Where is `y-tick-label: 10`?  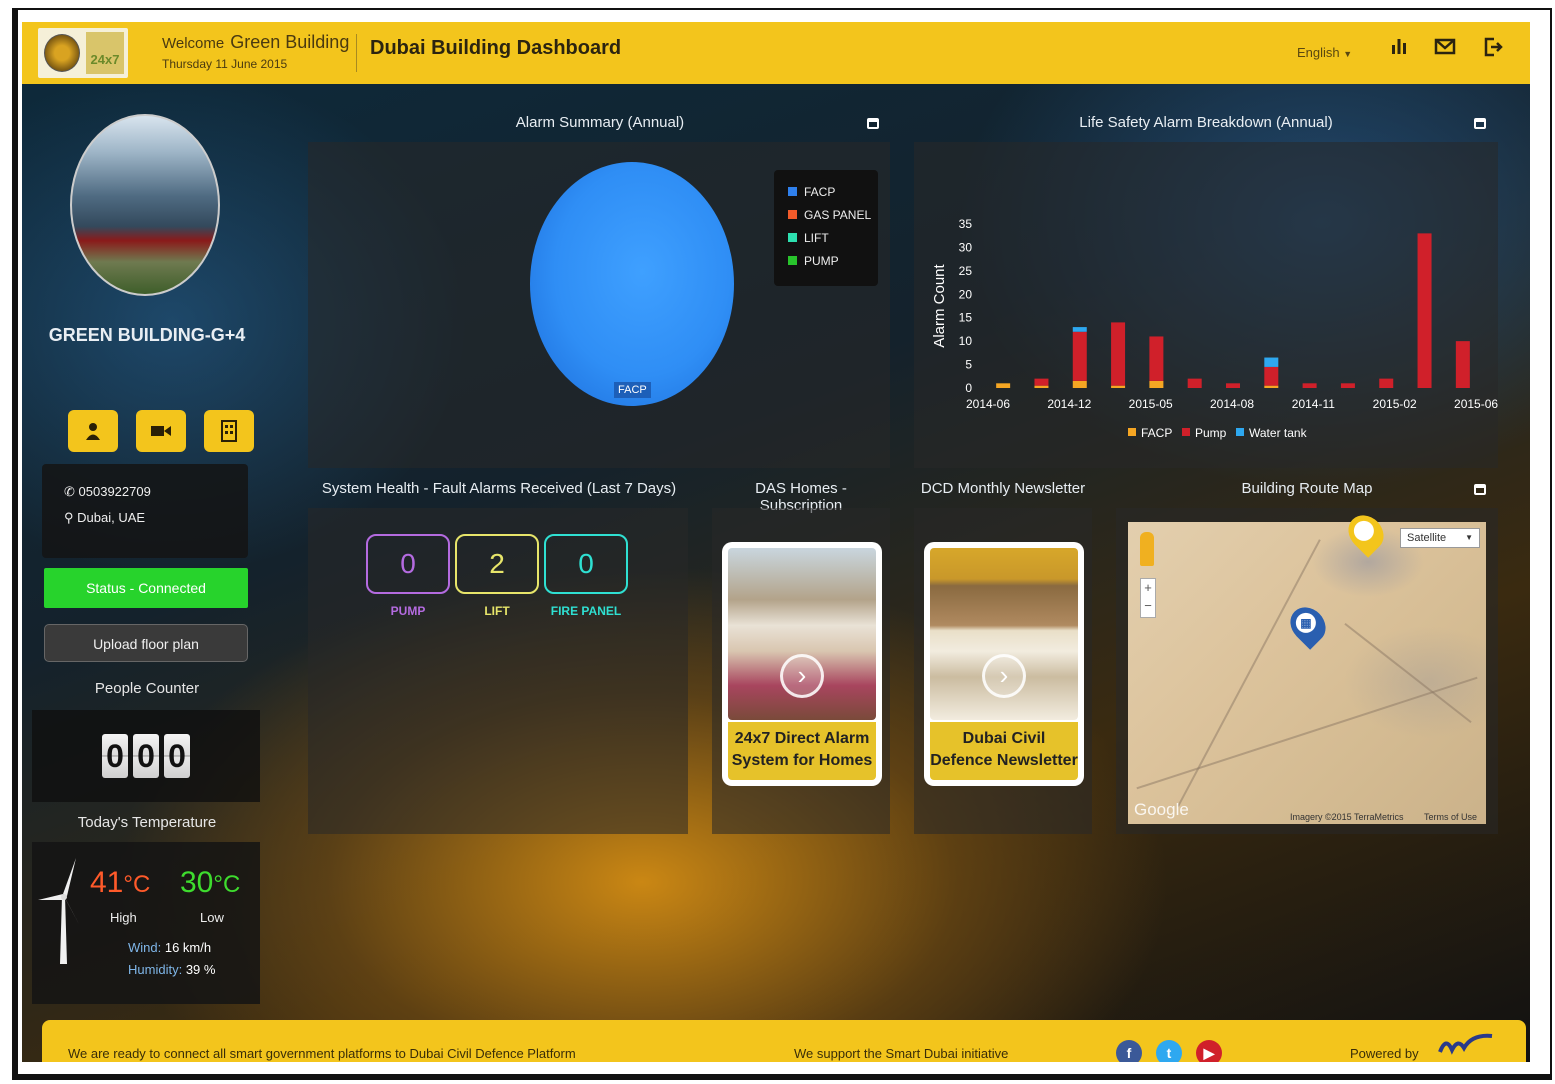
y-tick-label: 10 is located at coordinates (966, 341).